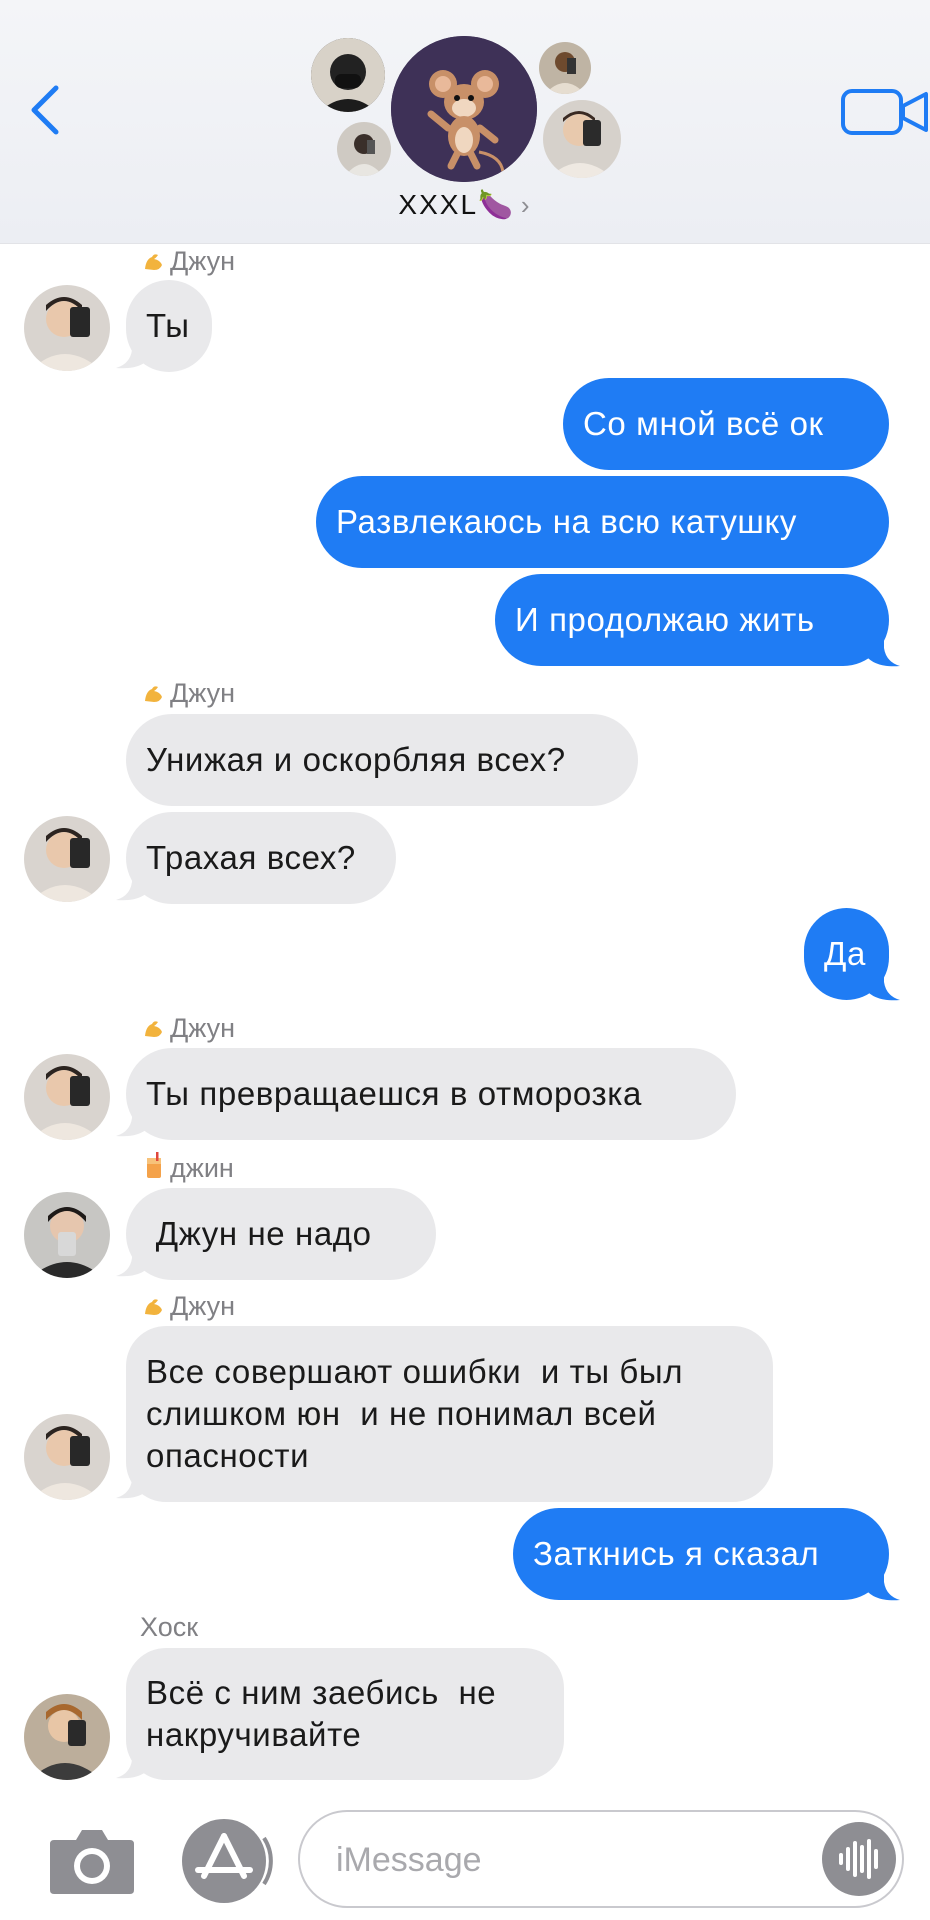 The image size is (930, 1920). What do you see at coordinates (701, 1554) in the screenshot?
I see `message-bubble-outgoing: Заткнись я сказал` at bounding box center [701, 1554].